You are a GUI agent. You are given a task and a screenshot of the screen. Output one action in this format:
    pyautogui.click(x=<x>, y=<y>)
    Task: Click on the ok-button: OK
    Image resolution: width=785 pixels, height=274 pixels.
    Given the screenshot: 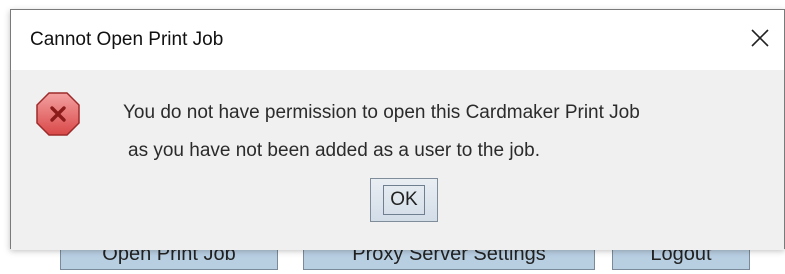 What is the action you would take?
    pyautogui.click(x=404, y=200)
    